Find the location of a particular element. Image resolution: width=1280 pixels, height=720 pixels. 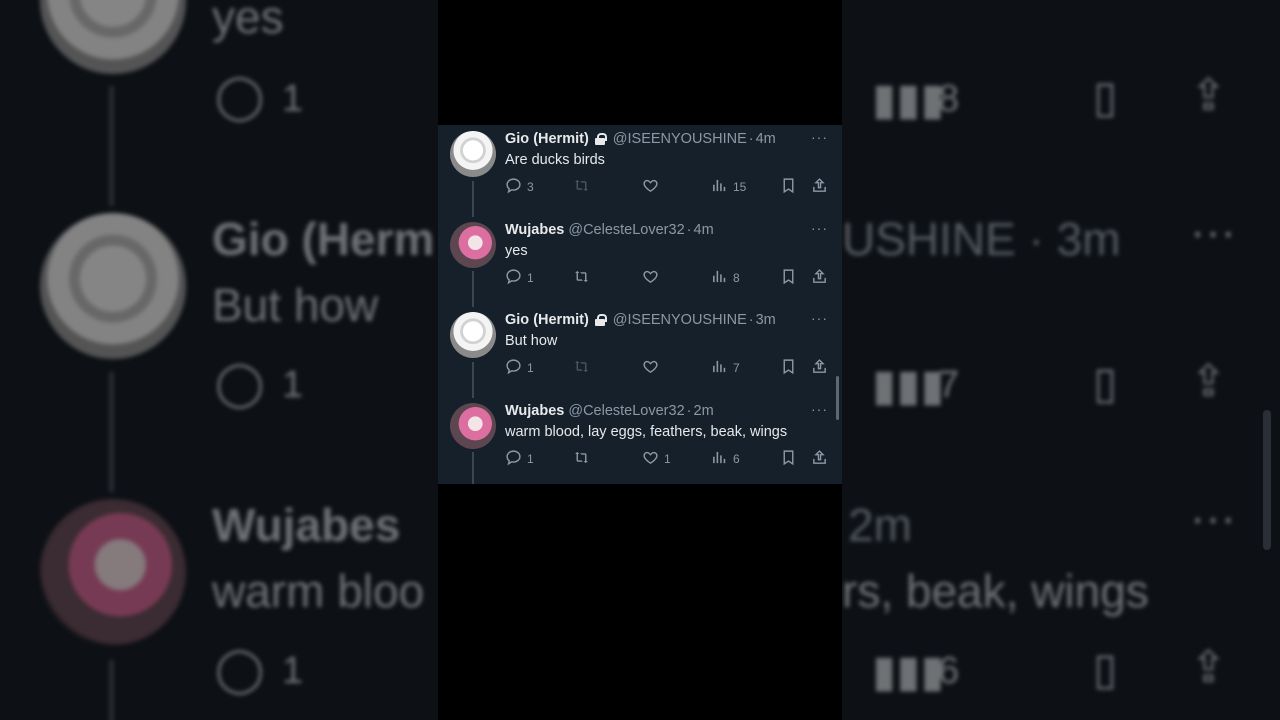

tweet-header: Gio (Hermit) @ISEENYOUSHINE · 3m is located at coordinates (640, 320).